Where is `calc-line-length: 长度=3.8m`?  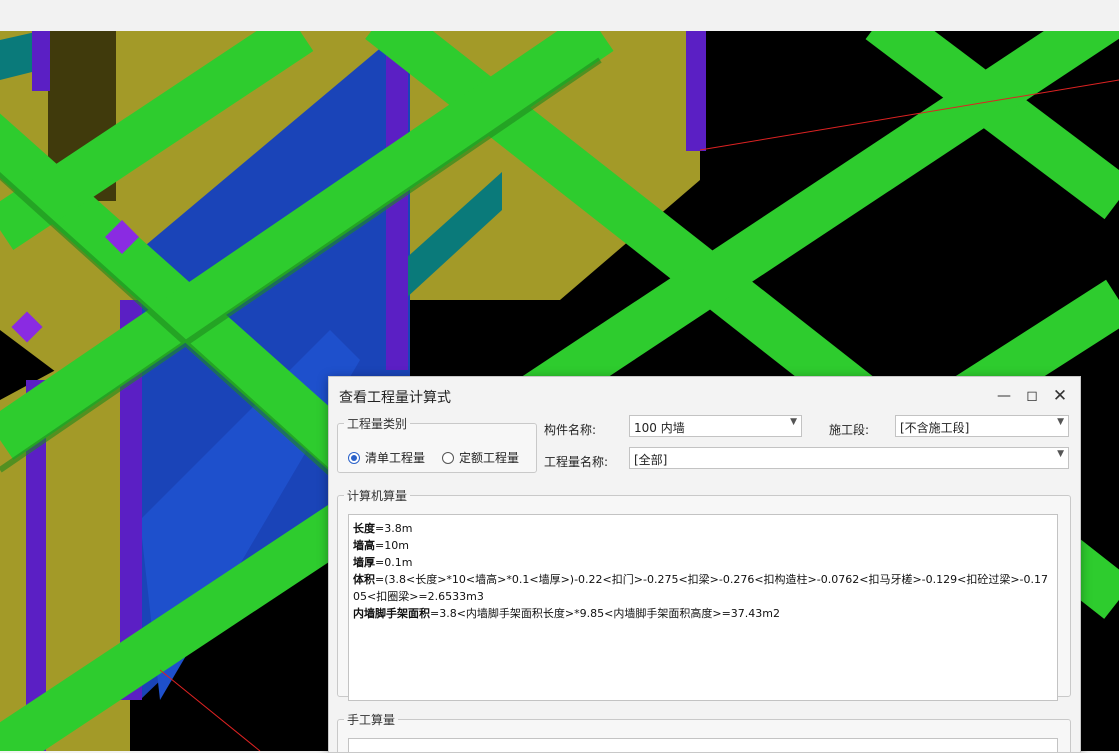
calc-line-length: 长度=3.8m is located at coordinates (383, 528).